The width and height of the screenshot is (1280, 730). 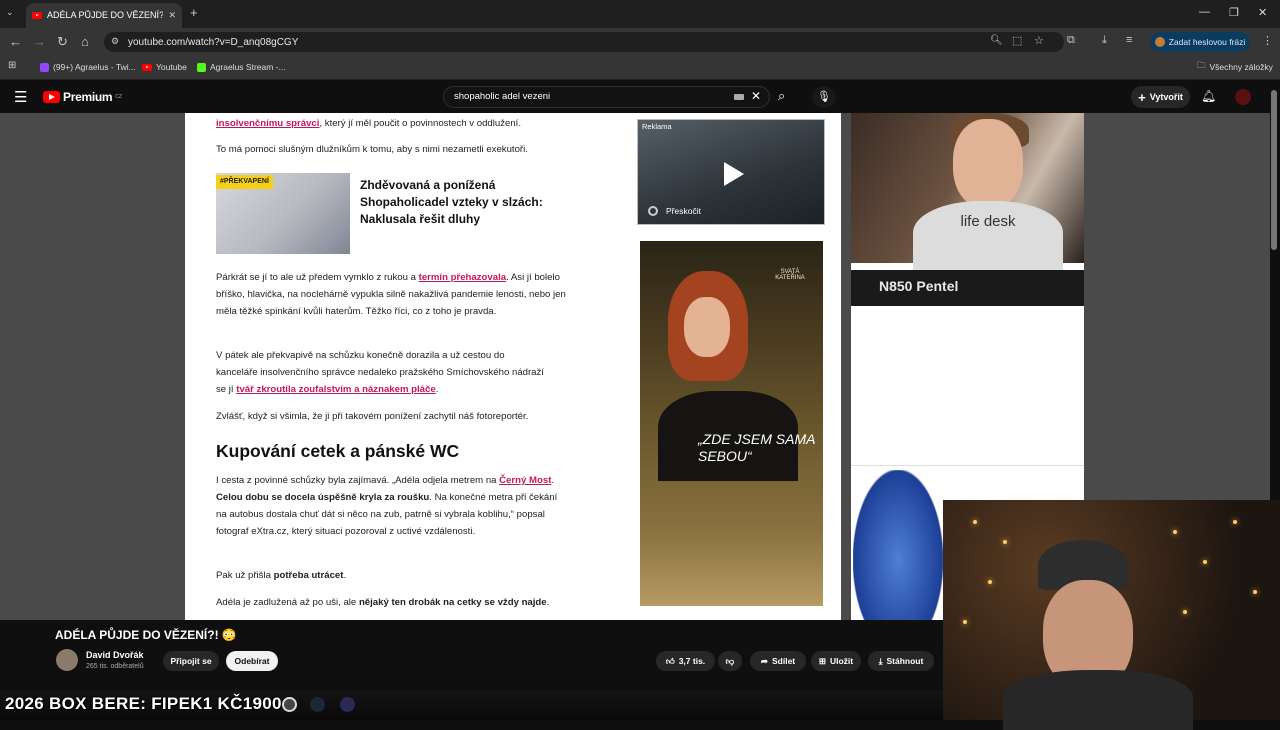 I want to click on site-info-icon: ⚙, so click(x=115, y=41).